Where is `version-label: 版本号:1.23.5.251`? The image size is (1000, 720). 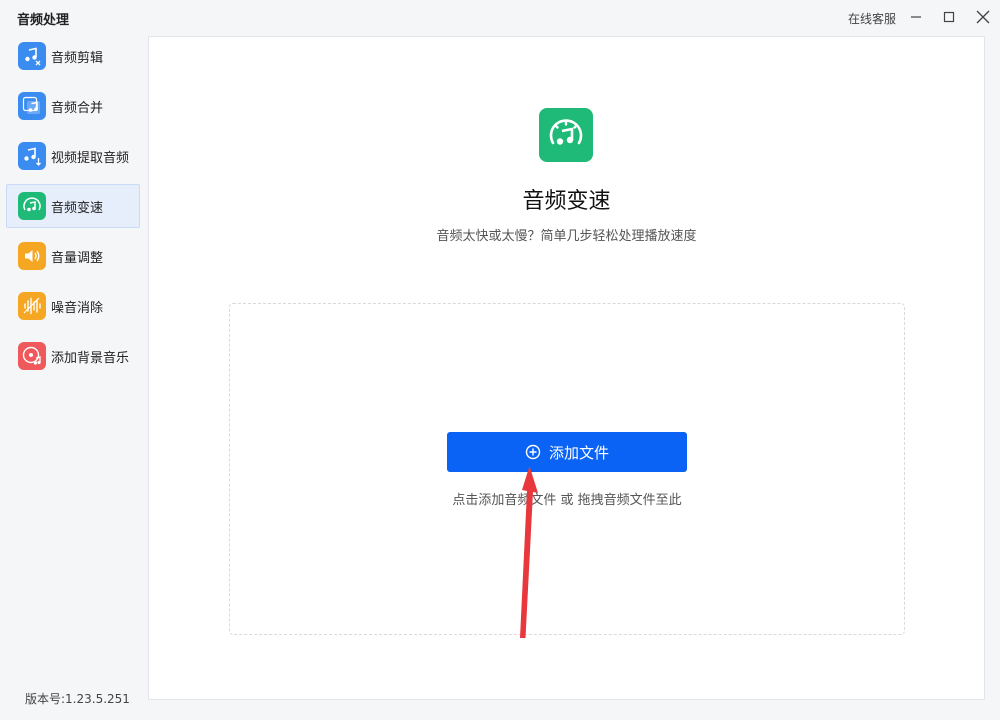 version-label: 版本号:1.23.5.251 is located at coordinates (77, 699).